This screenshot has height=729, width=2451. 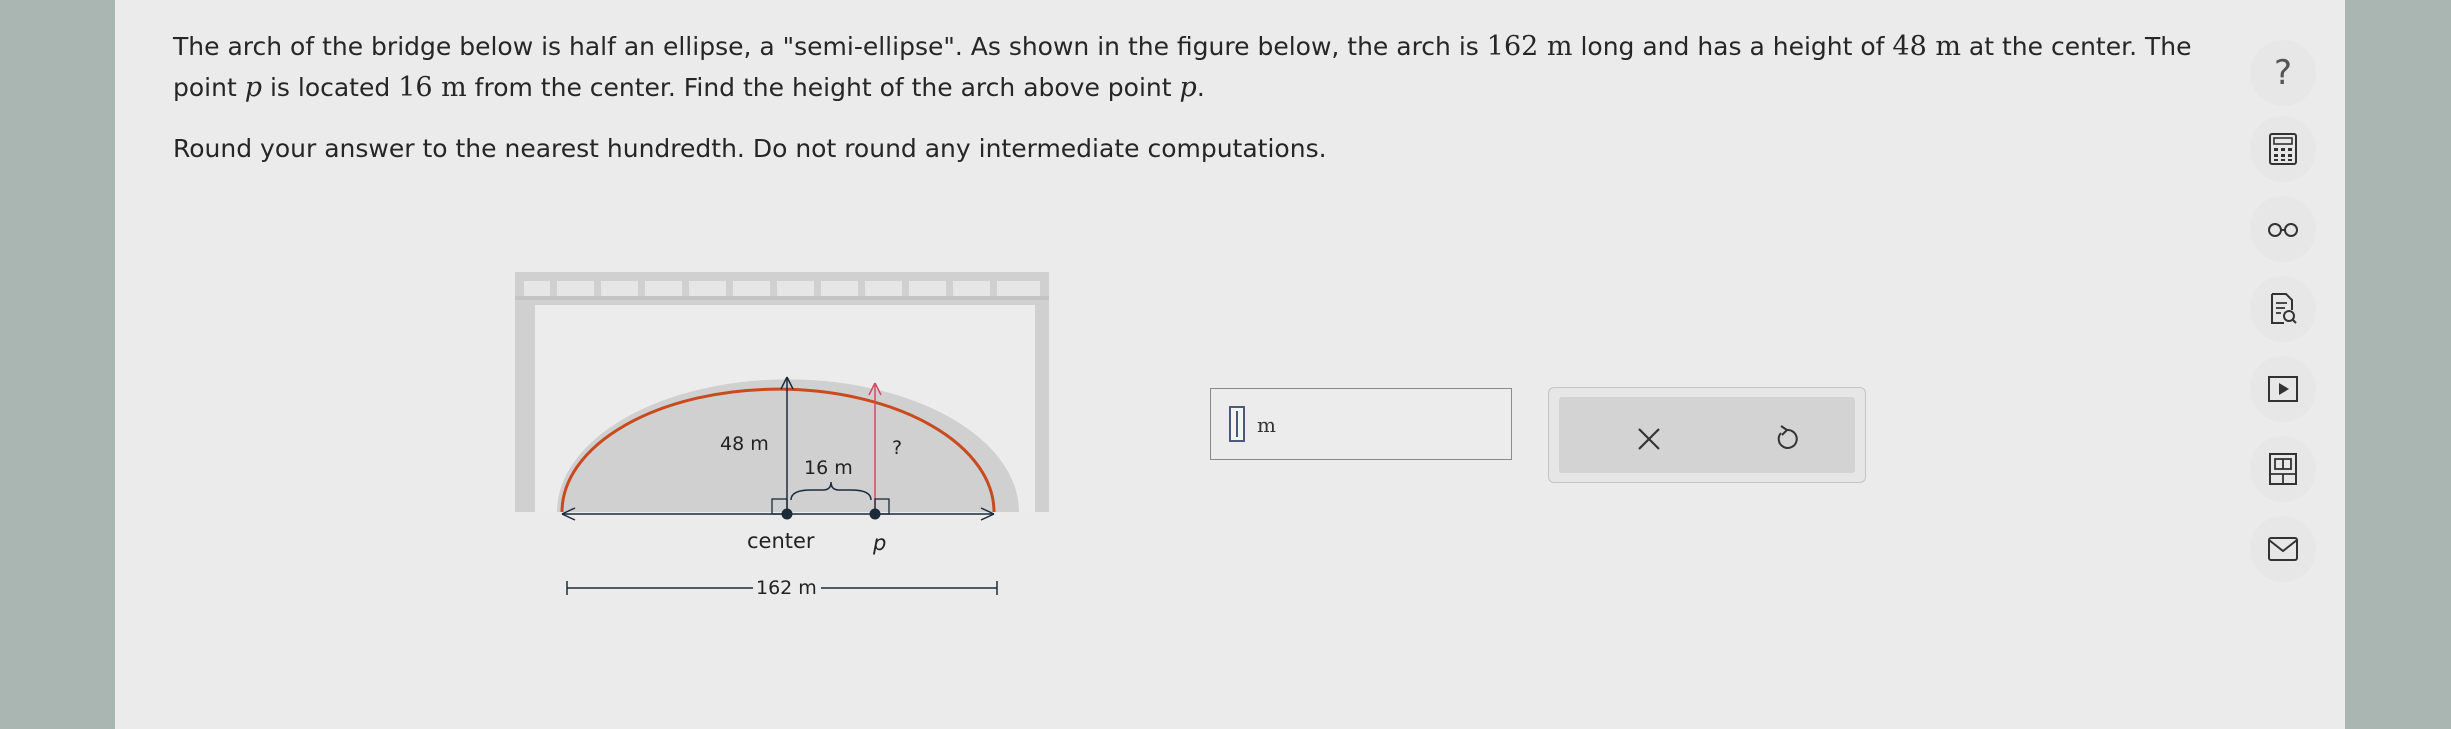 I want to click on textbook-icon, so click(x=2283, y=469).